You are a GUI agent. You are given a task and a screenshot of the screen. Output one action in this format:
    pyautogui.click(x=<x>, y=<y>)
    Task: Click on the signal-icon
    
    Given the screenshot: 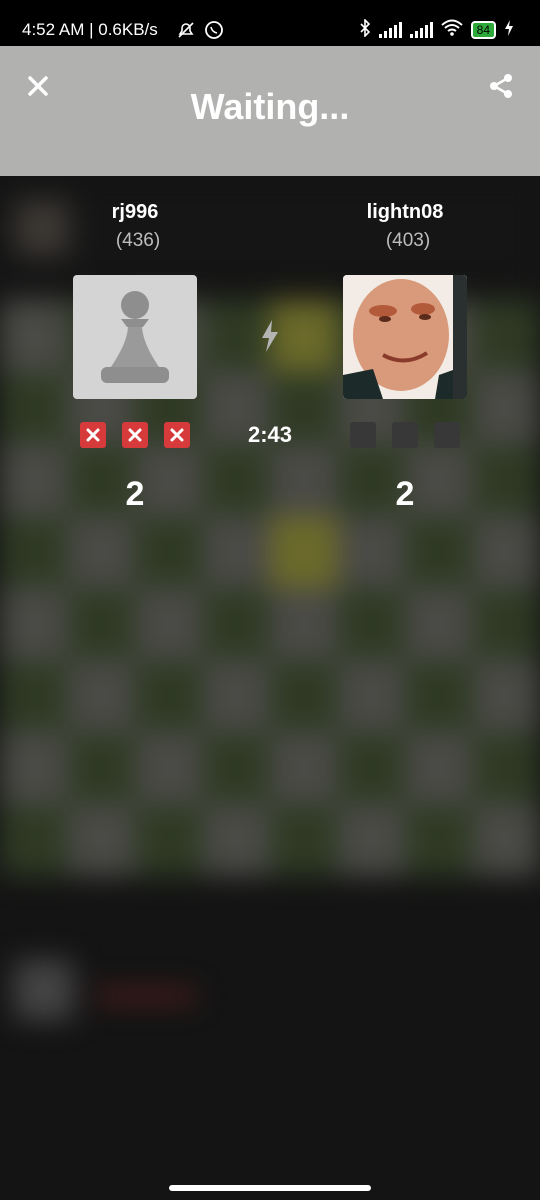 What is the action you would take?
    pyautogui.click(x=390, y=30)
    